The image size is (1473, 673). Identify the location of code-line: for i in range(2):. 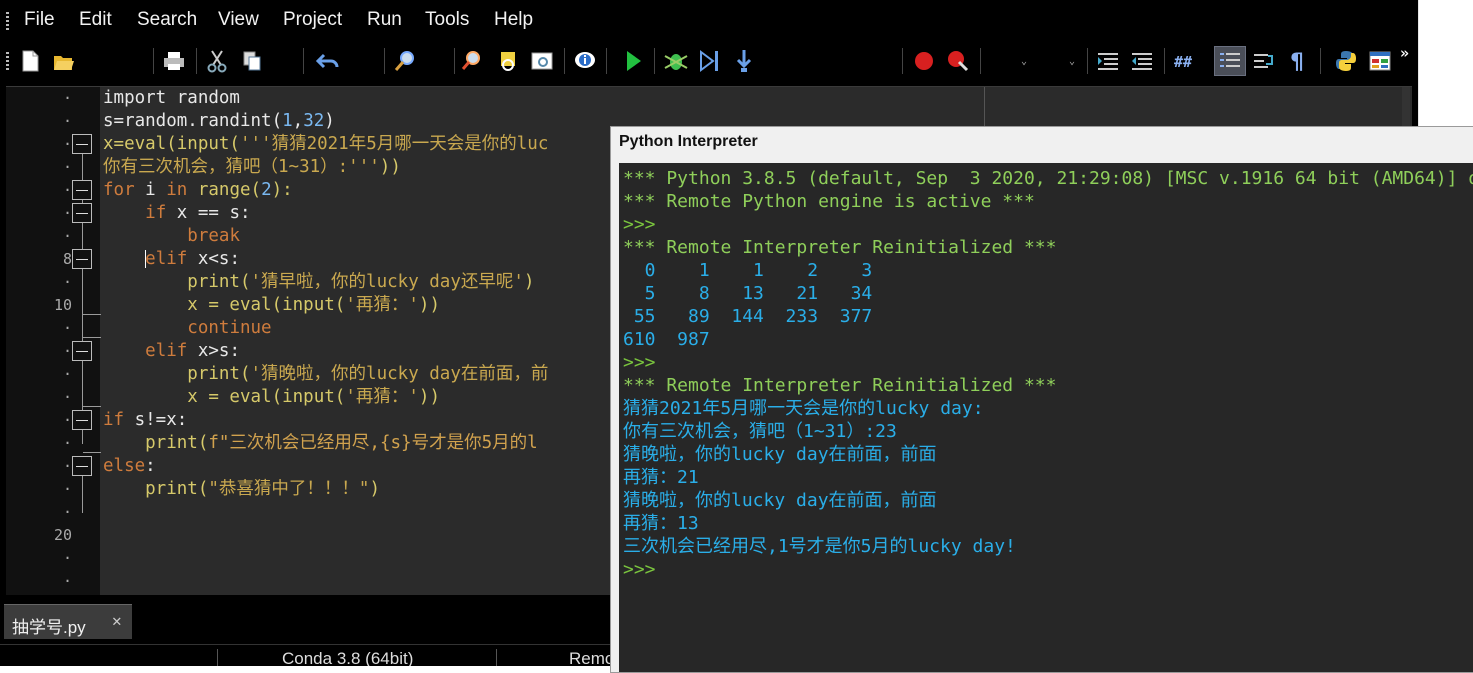
(198, 190).